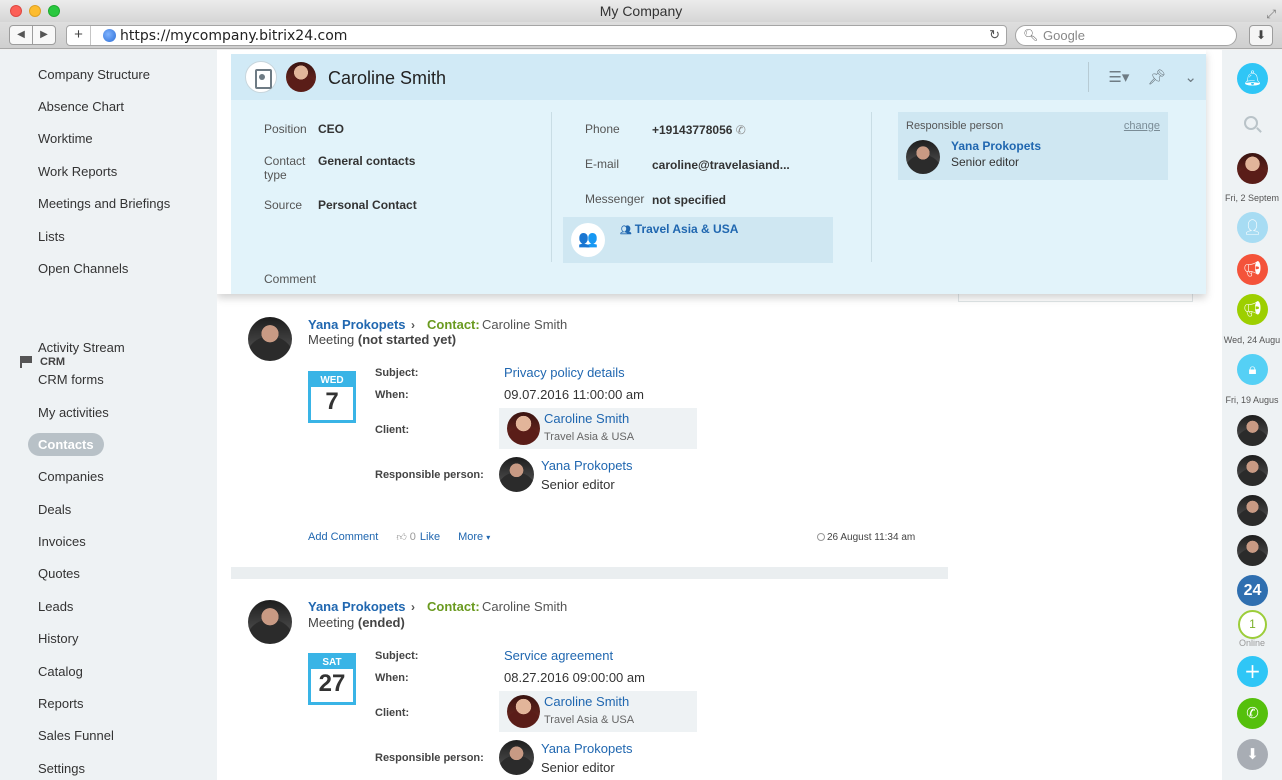  I want to click on menu-item-history: History, so click(58, 638).